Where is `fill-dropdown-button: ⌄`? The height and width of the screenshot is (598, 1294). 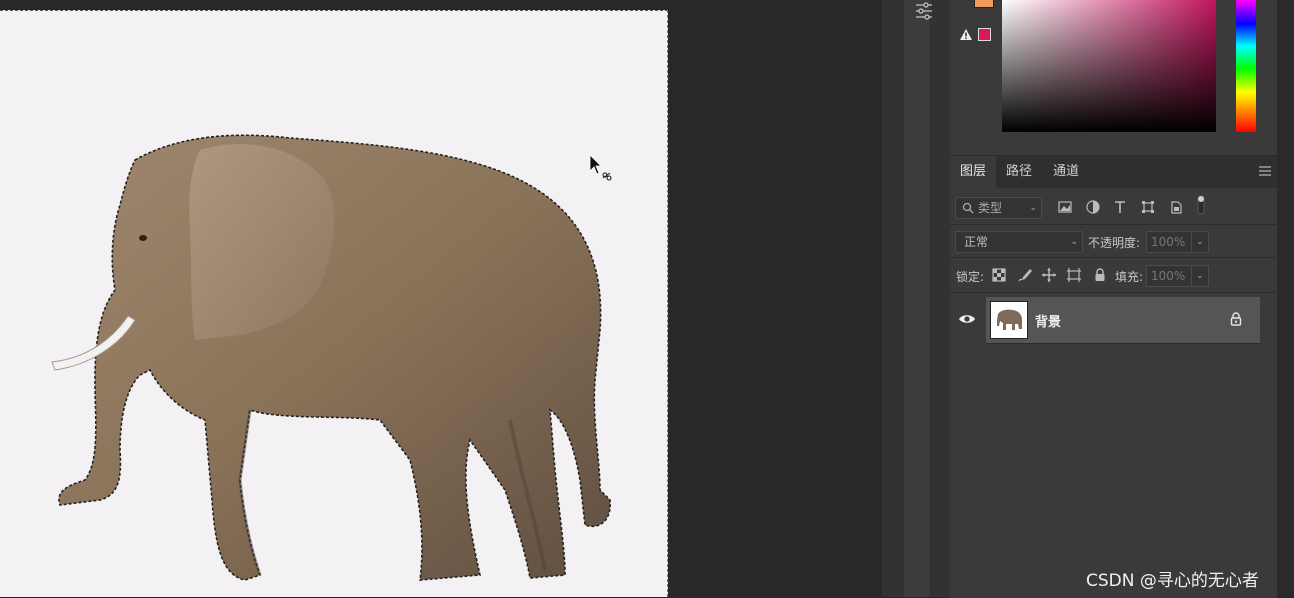
fill-dropdown-button: ⌄ is located at coordinates (1200, 276).